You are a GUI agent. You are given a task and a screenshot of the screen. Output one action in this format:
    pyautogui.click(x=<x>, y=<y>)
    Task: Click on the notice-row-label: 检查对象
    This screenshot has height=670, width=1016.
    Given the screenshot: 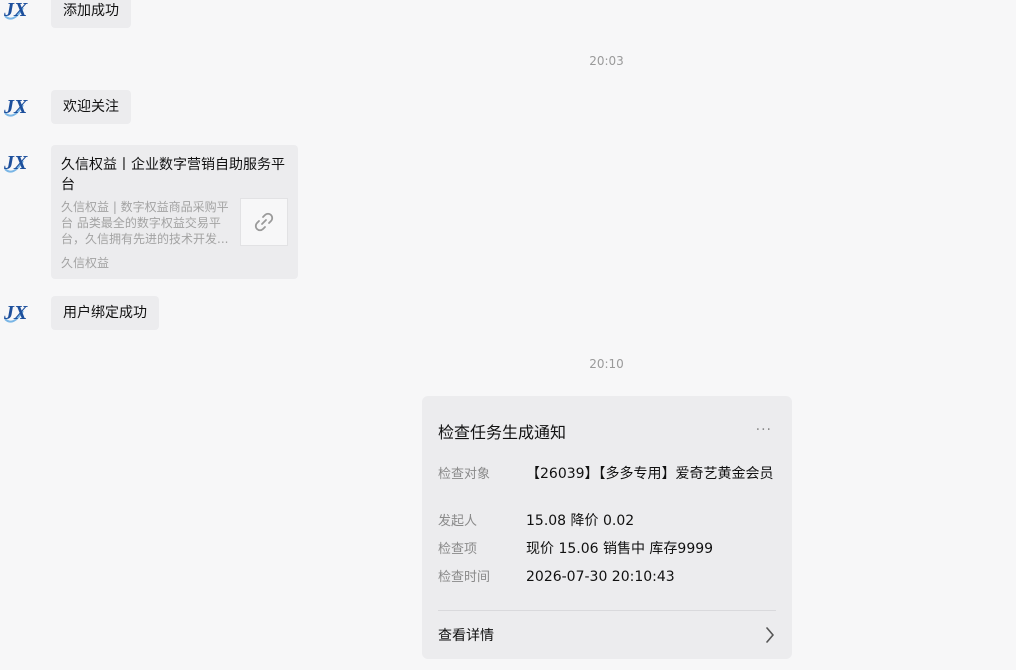 What is the action you would take?
    pyautogui.click(x=464, y=474)
    